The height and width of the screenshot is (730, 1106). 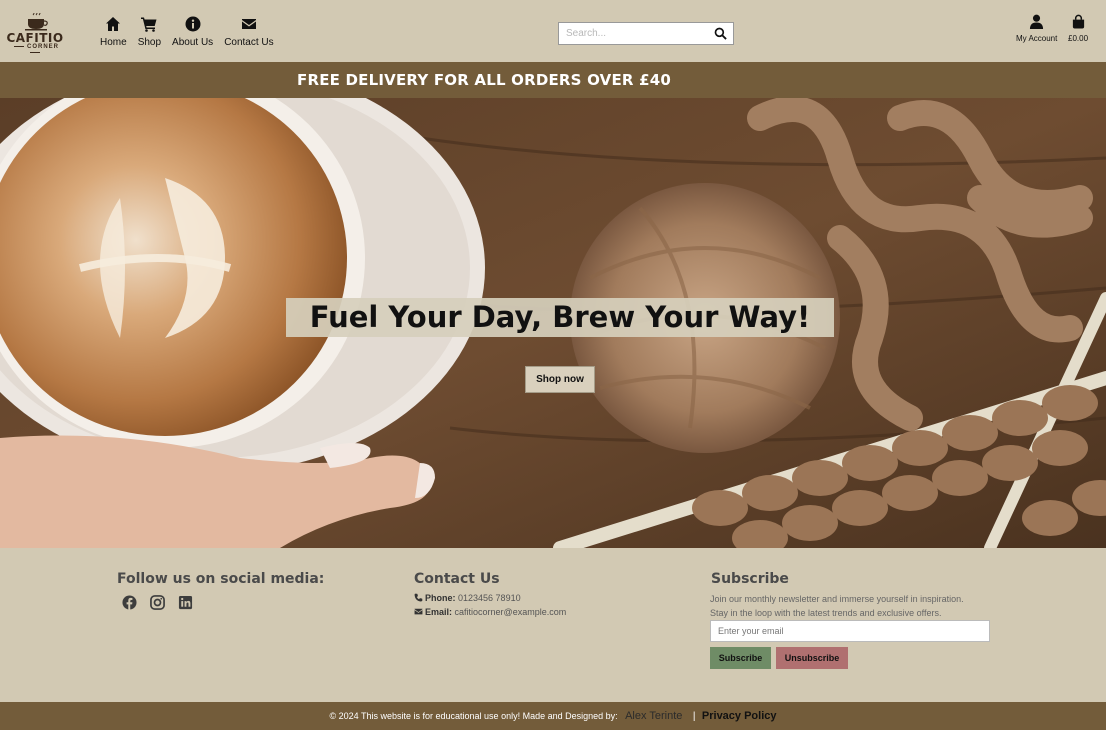 What do you see at coordinates (440, 598) in the screenshot?
I see `phone-label: Phone:` at bounding box center [440, 598].